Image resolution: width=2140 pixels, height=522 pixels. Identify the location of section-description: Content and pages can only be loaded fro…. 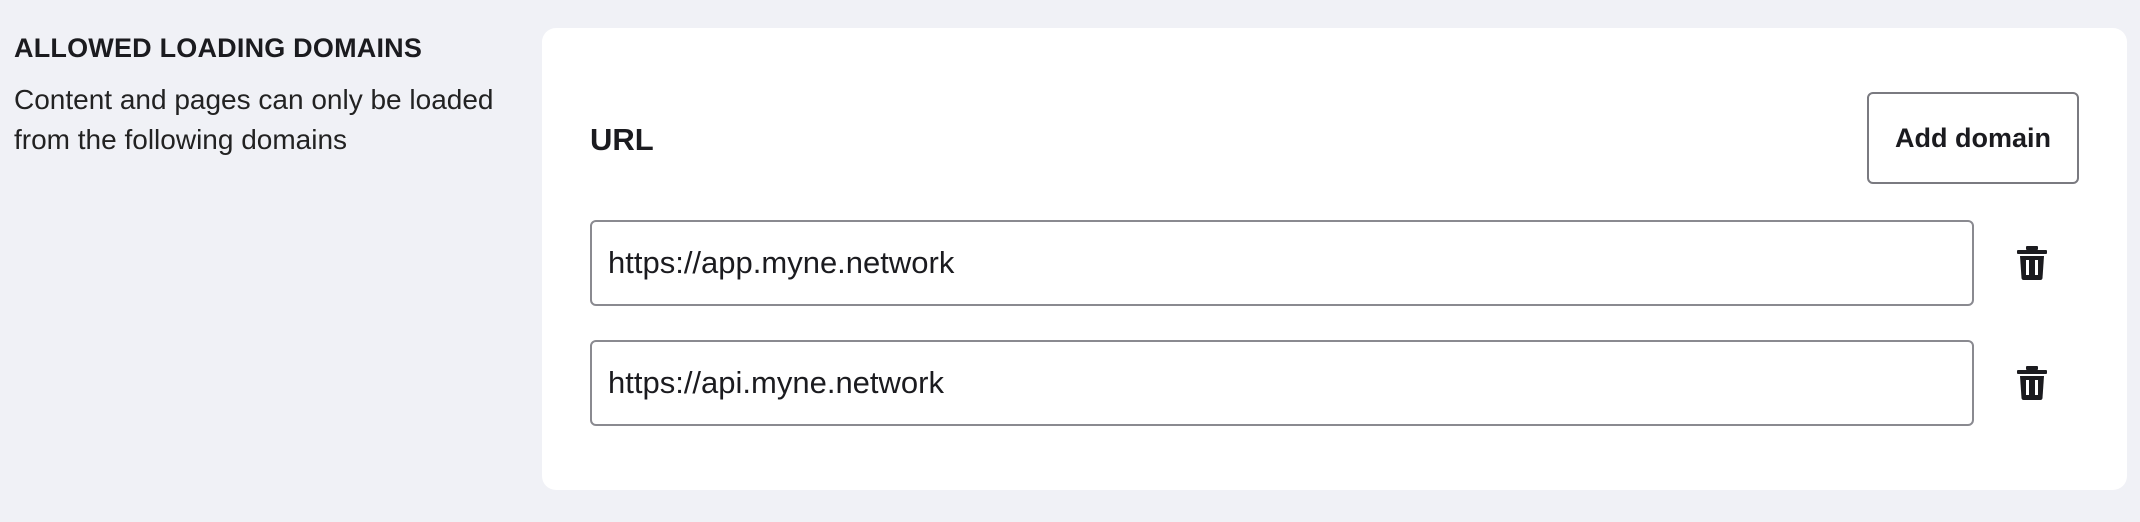
(254, 119).